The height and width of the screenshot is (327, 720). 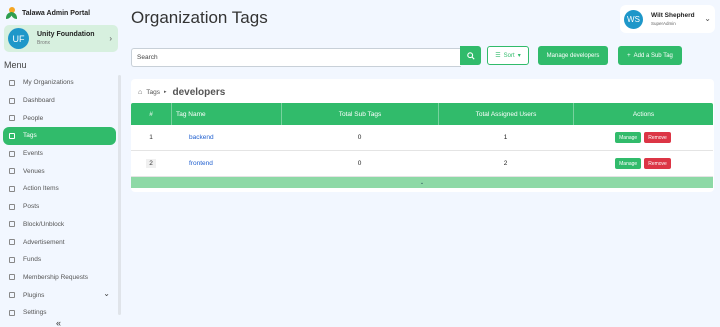 I want to click on sidebar-item-action-items: Action Items, so click(x=59, y=189).